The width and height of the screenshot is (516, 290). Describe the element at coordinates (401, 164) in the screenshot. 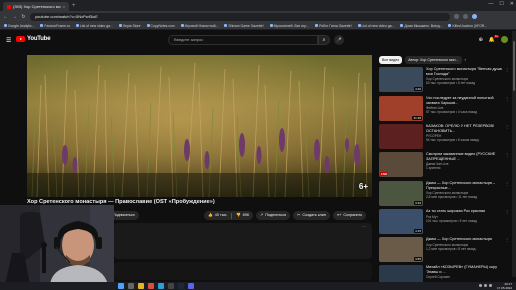

I see `video-thumbnail: LIVE` at that location.